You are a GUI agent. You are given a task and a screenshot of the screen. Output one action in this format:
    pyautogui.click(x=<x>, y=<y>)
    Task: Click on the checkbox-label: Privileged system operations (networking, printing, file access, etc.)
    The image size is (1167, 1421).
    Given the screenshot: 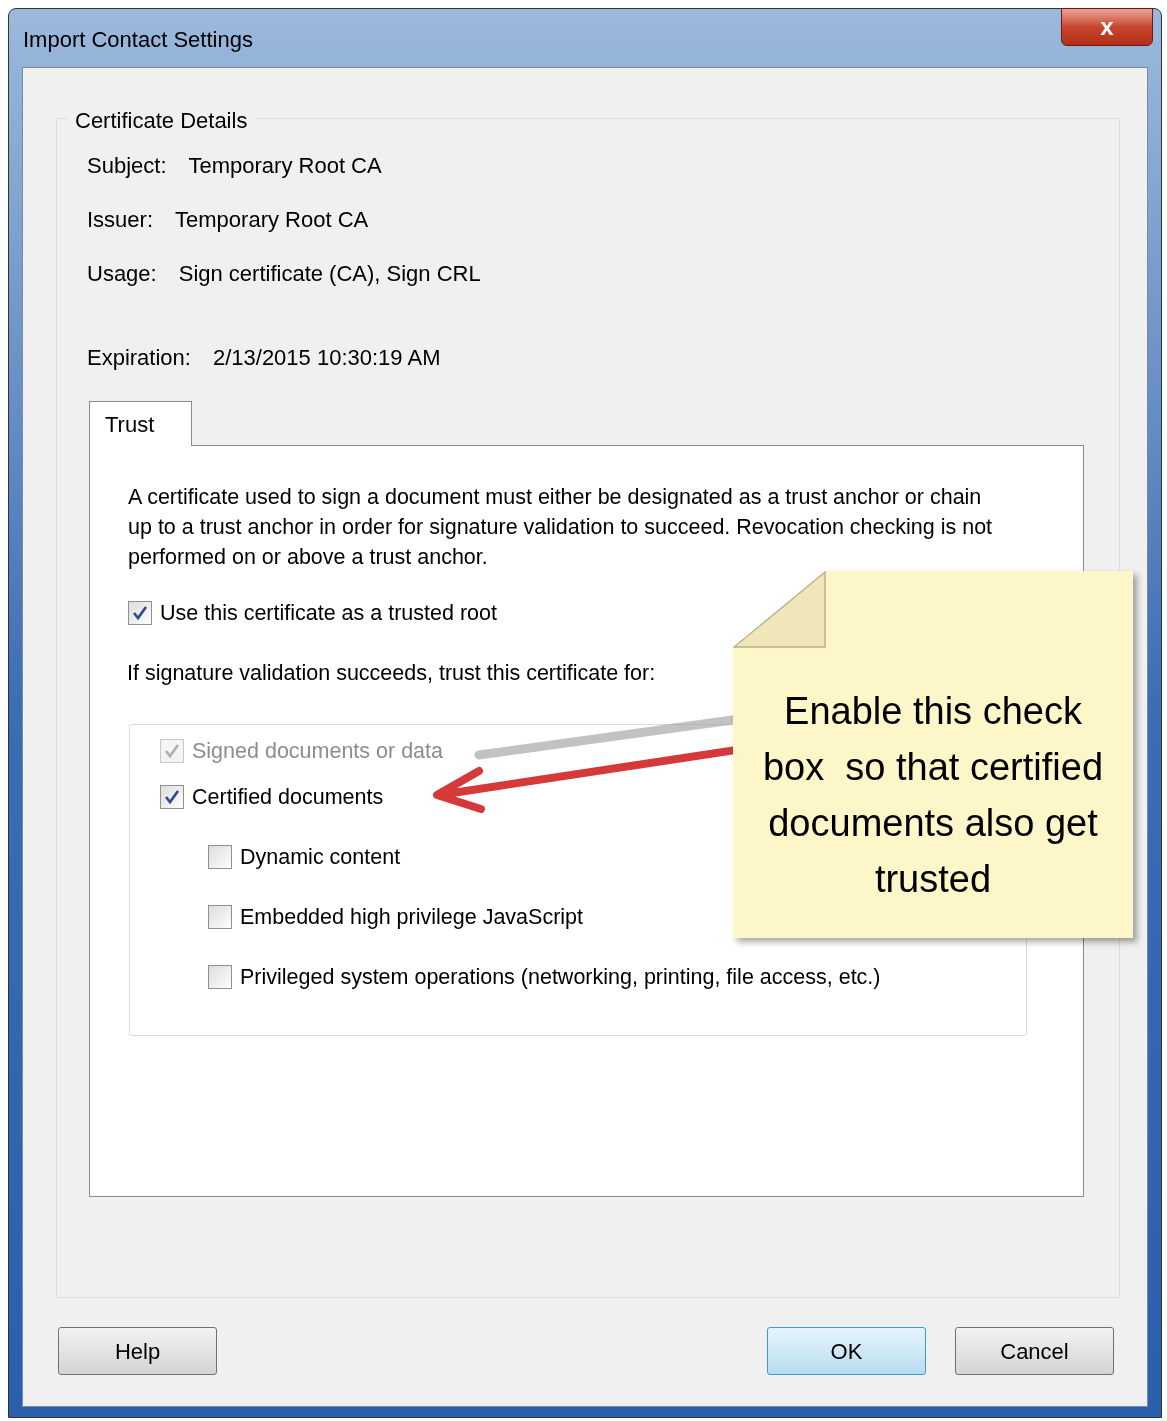 What is the action you would take?
    pyautogui.click(x=561, y=977)
    